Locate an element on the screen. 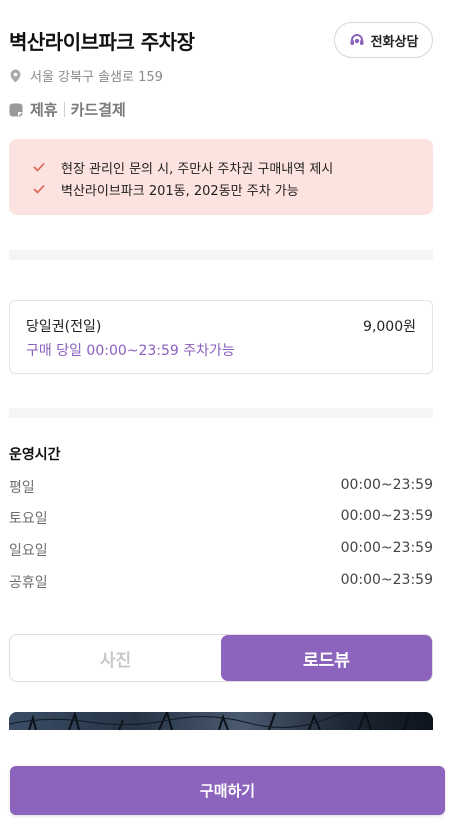  address-text: 서울 강북구 솔샘로 159 is located at coordinates (96, 77).